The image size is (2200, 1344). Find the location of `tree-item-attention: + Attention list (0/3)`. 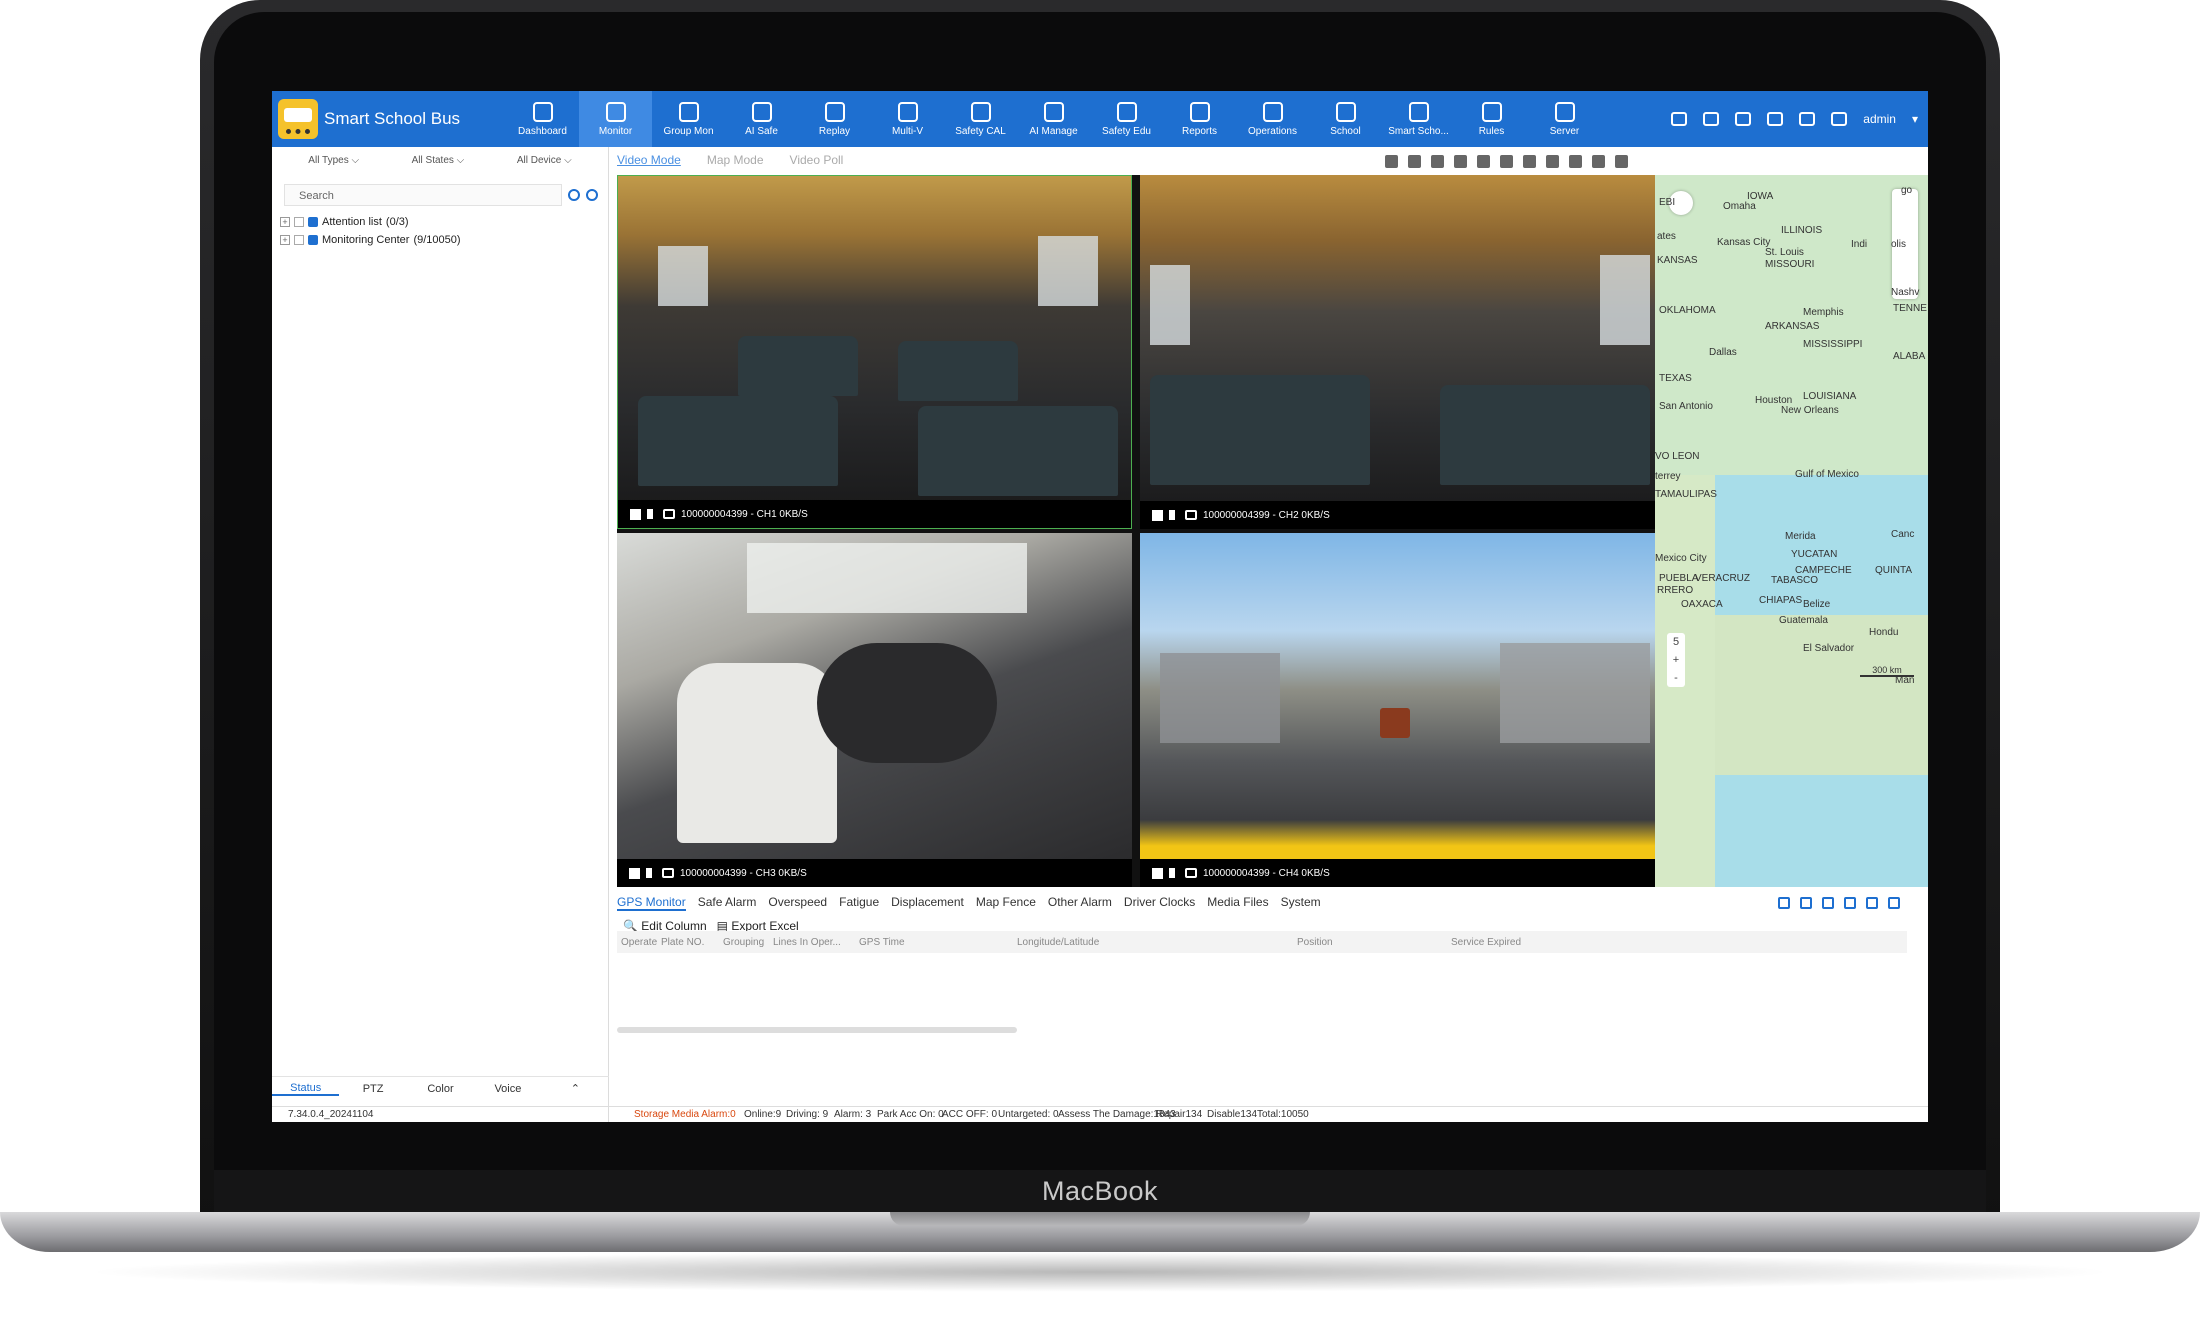

tree-item-attention: + Attention list (0/3) is located at coordinates (370, 222).